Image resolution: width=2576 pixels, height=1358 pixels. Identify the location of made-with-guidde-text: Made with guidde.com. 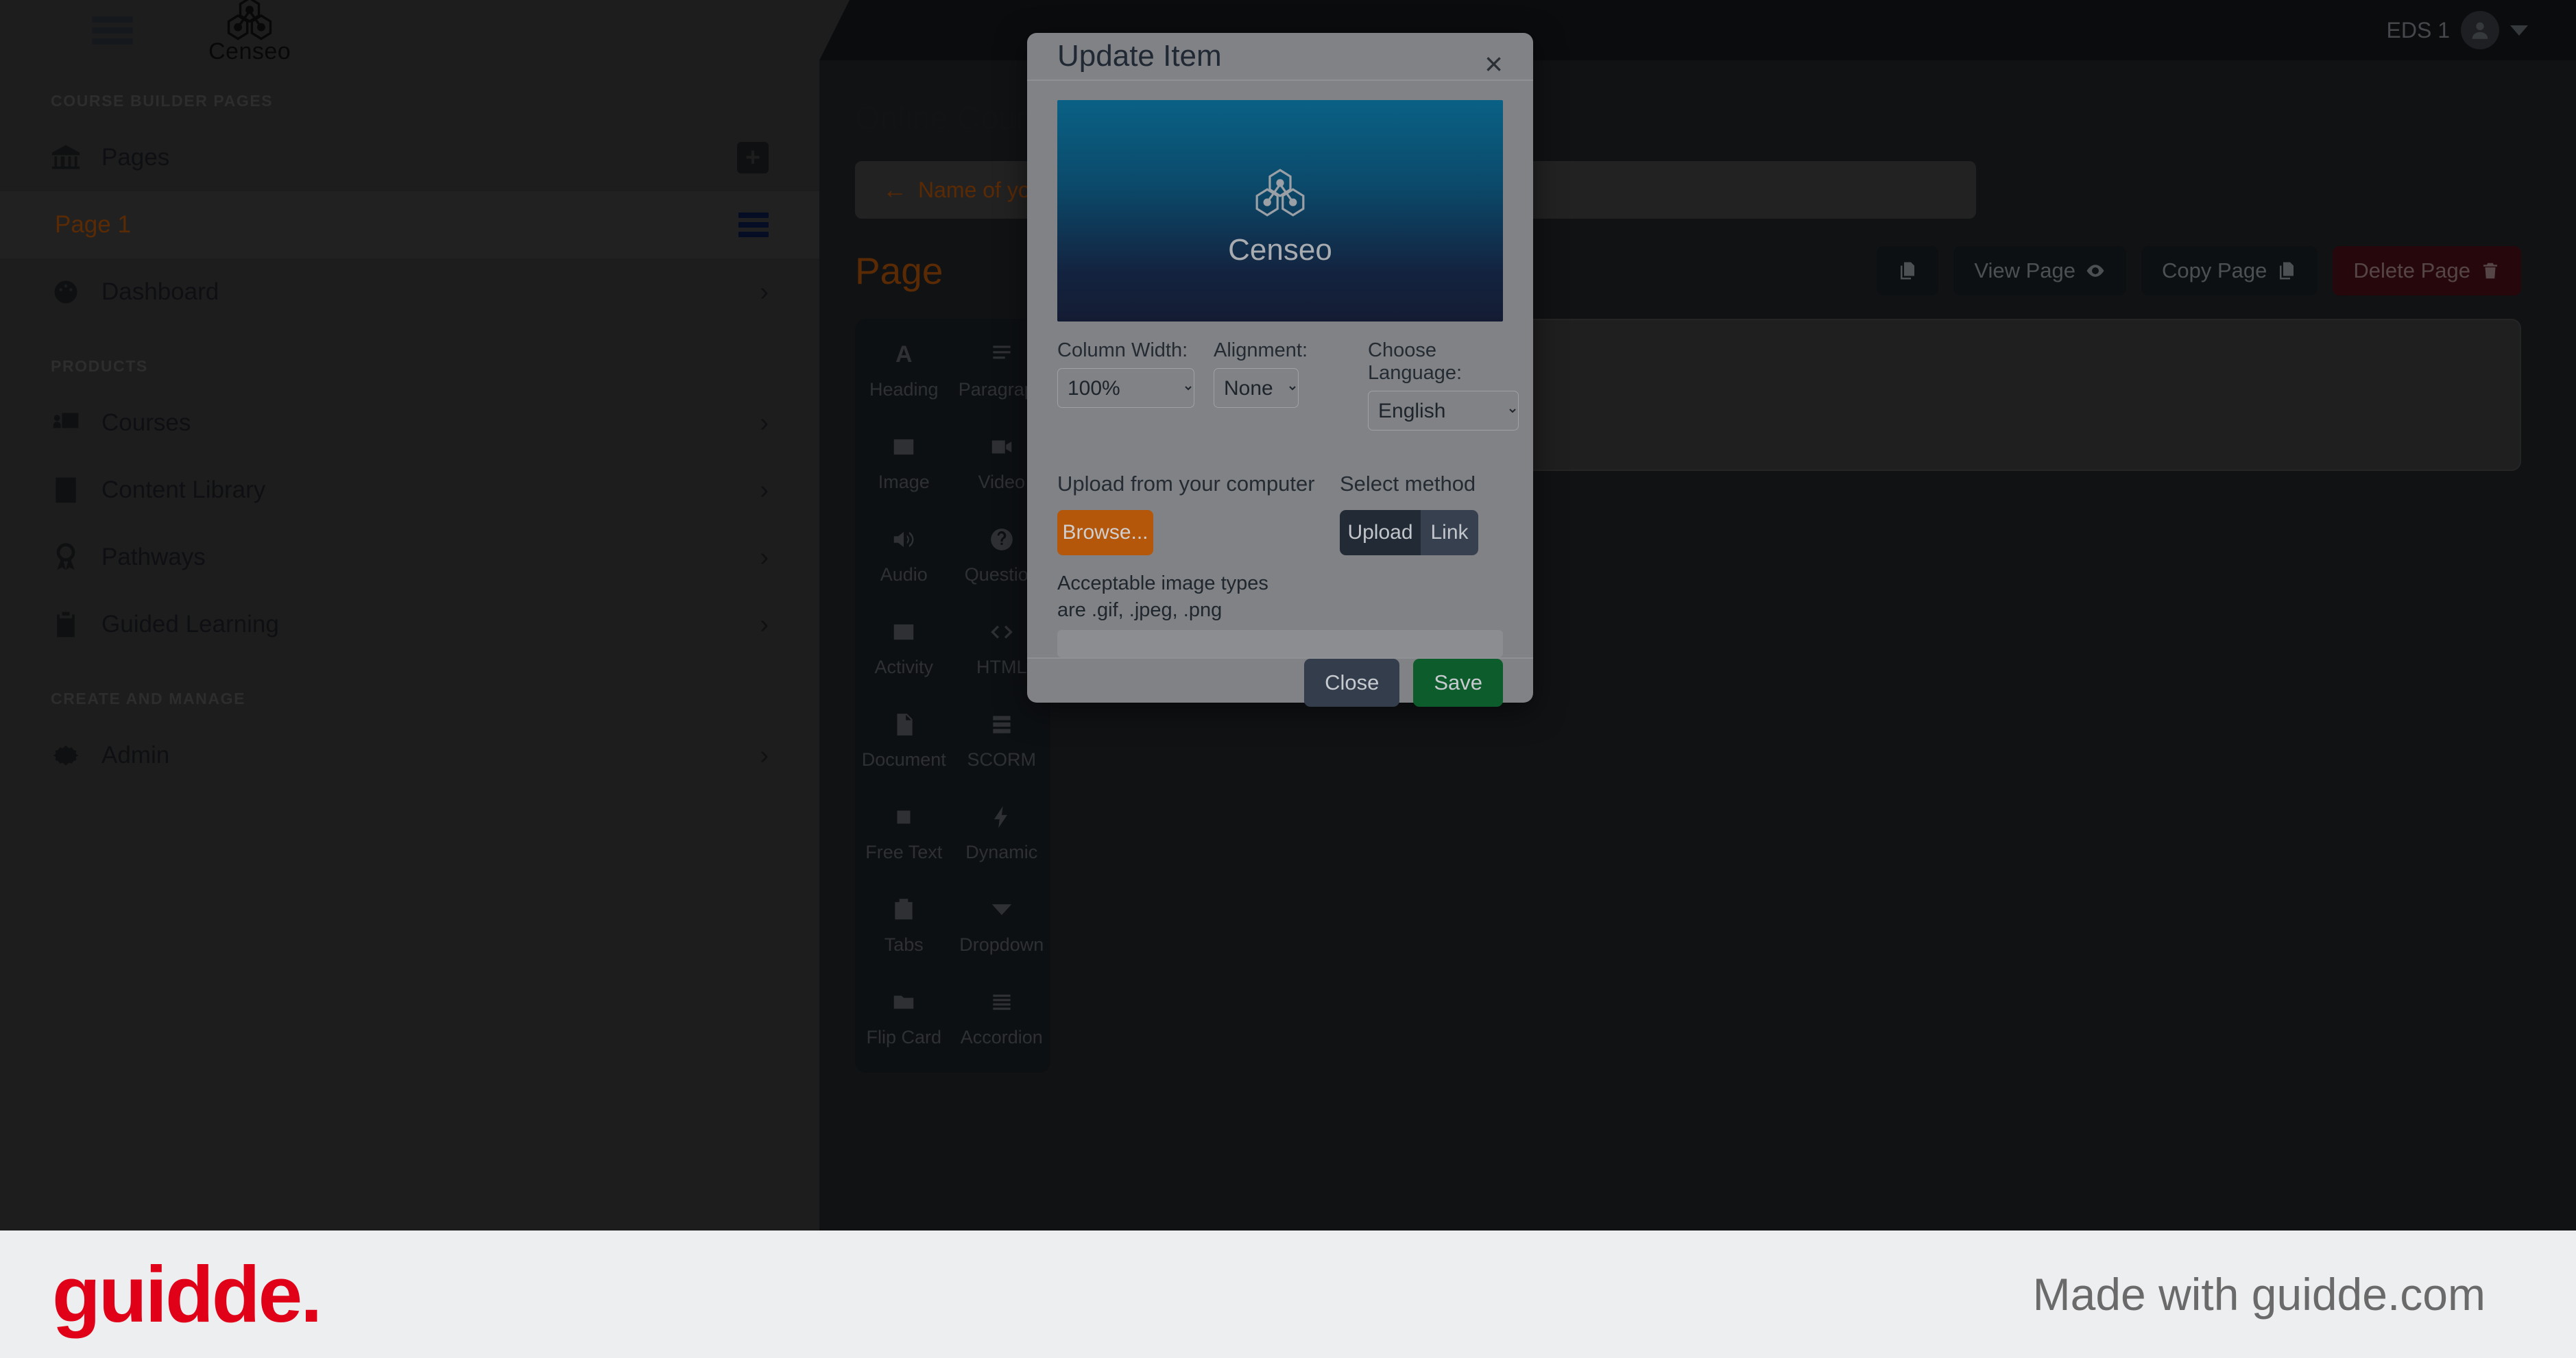
(2259, 1294).